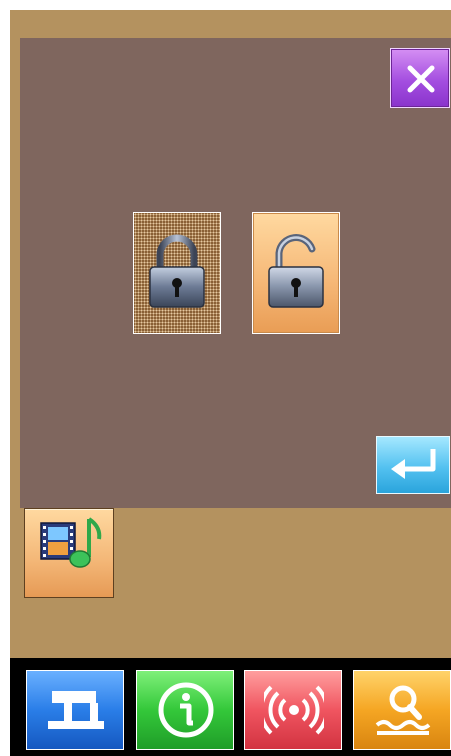  I want to click on nav-search-button, so click(402, 710).